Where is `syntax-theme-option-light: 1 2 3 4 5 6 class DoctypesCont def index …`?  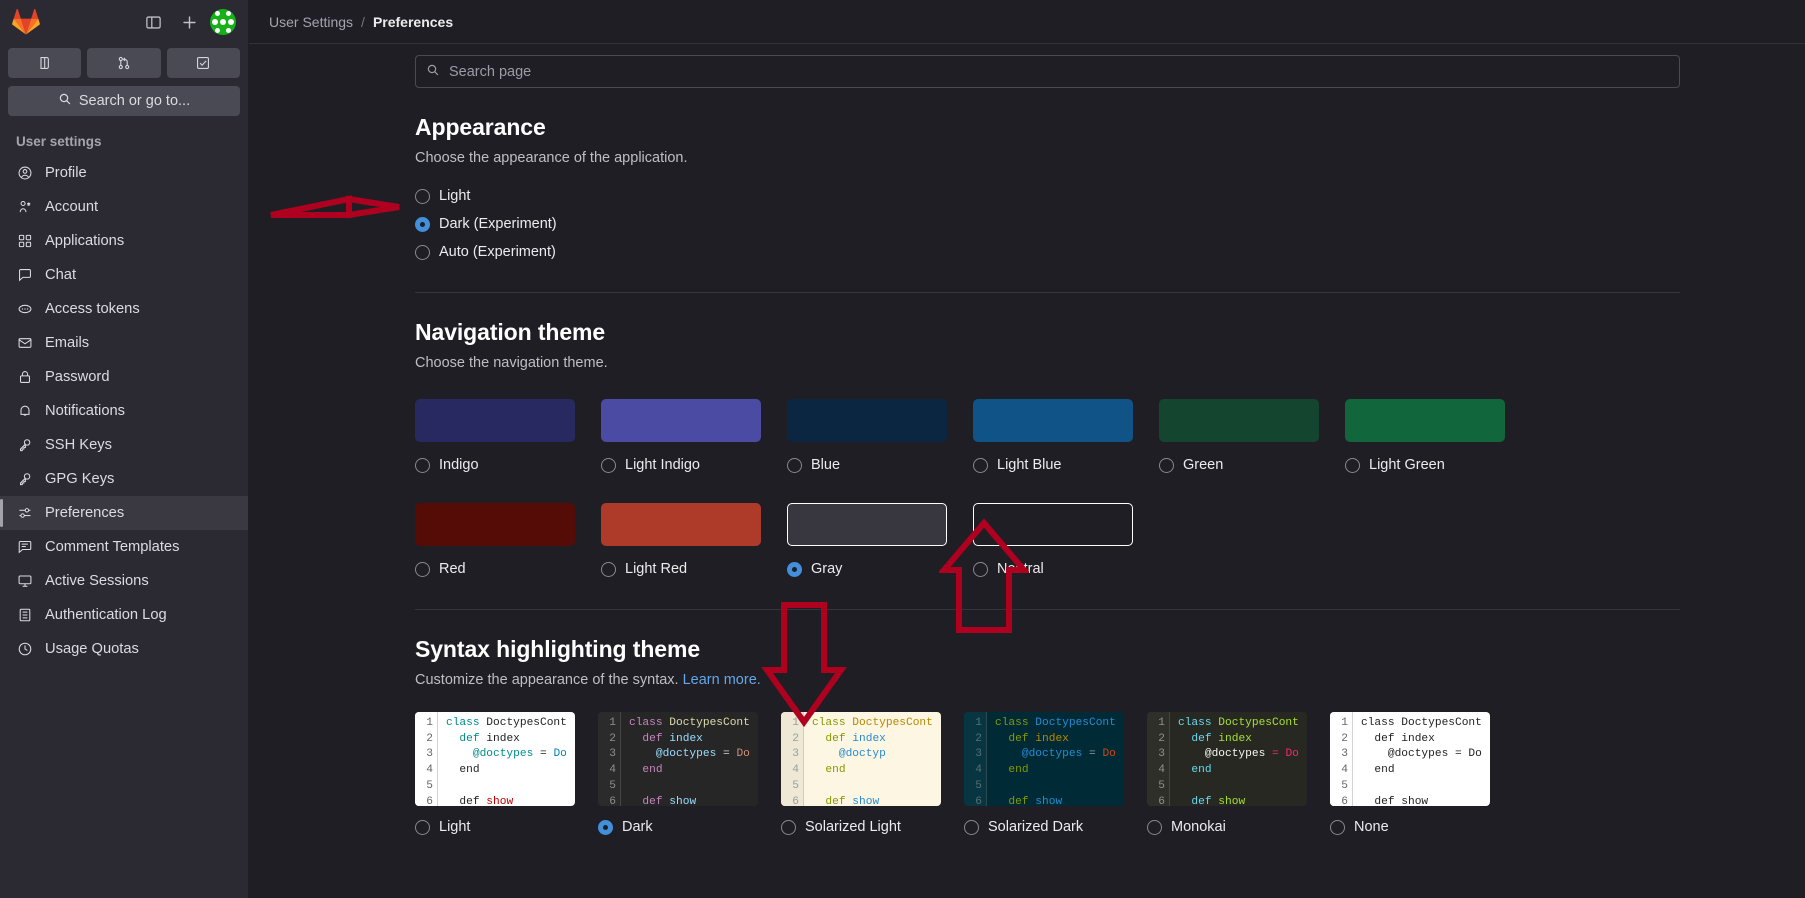 syntax-theme-option-light: 1 2 3 4 5 6 class DoctypesCont def index … is located at coordinates (495, 775).